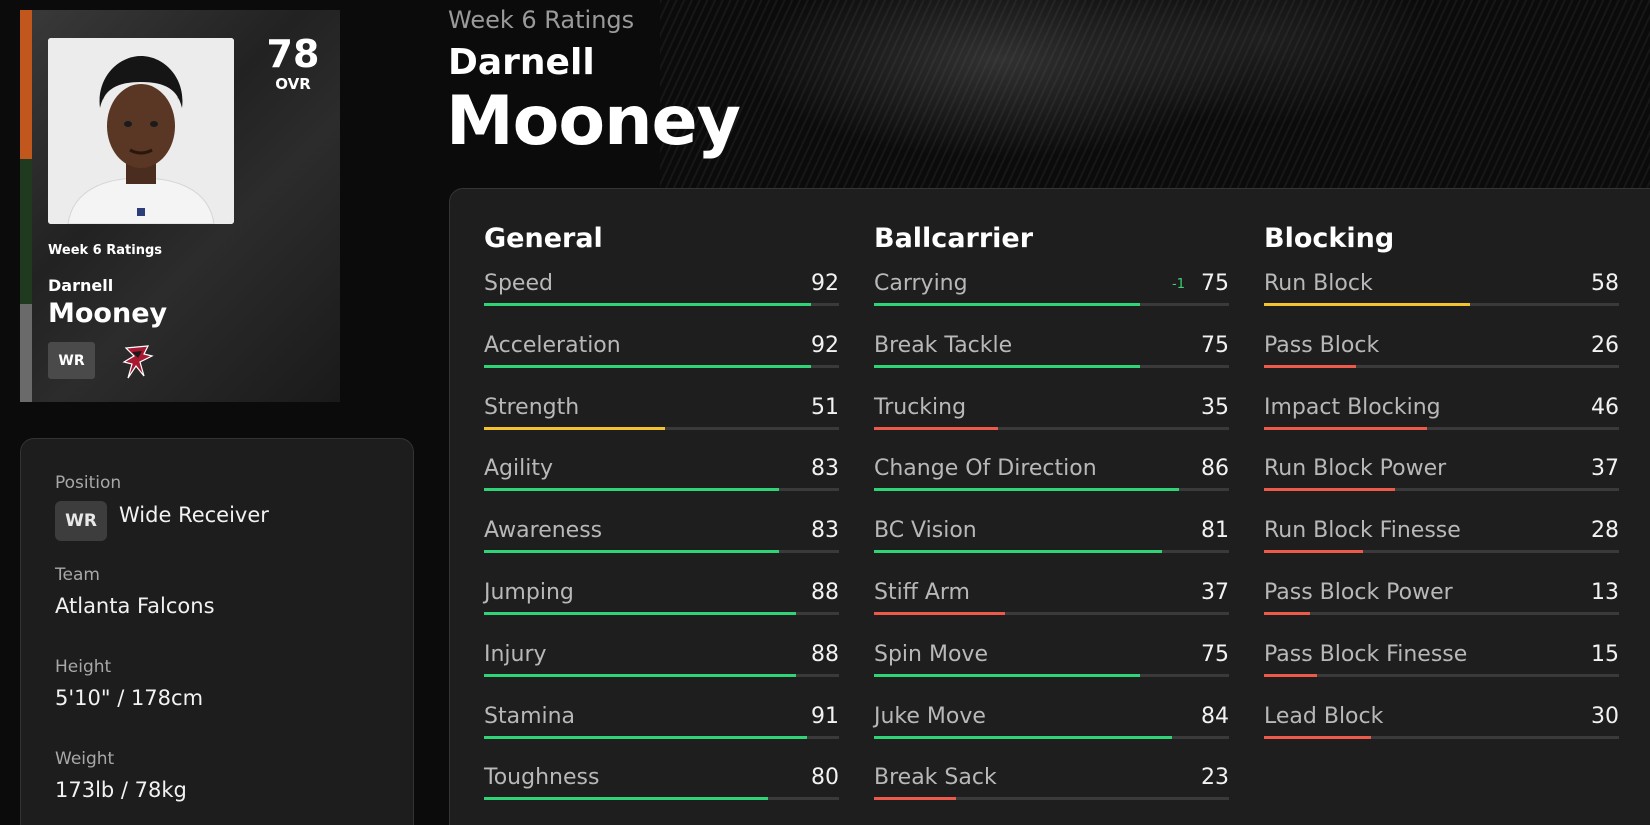  Describe the element at coordinates (1366, 654) in the screenshot. I see `stat-name: Pass Block Finesse` at that location.